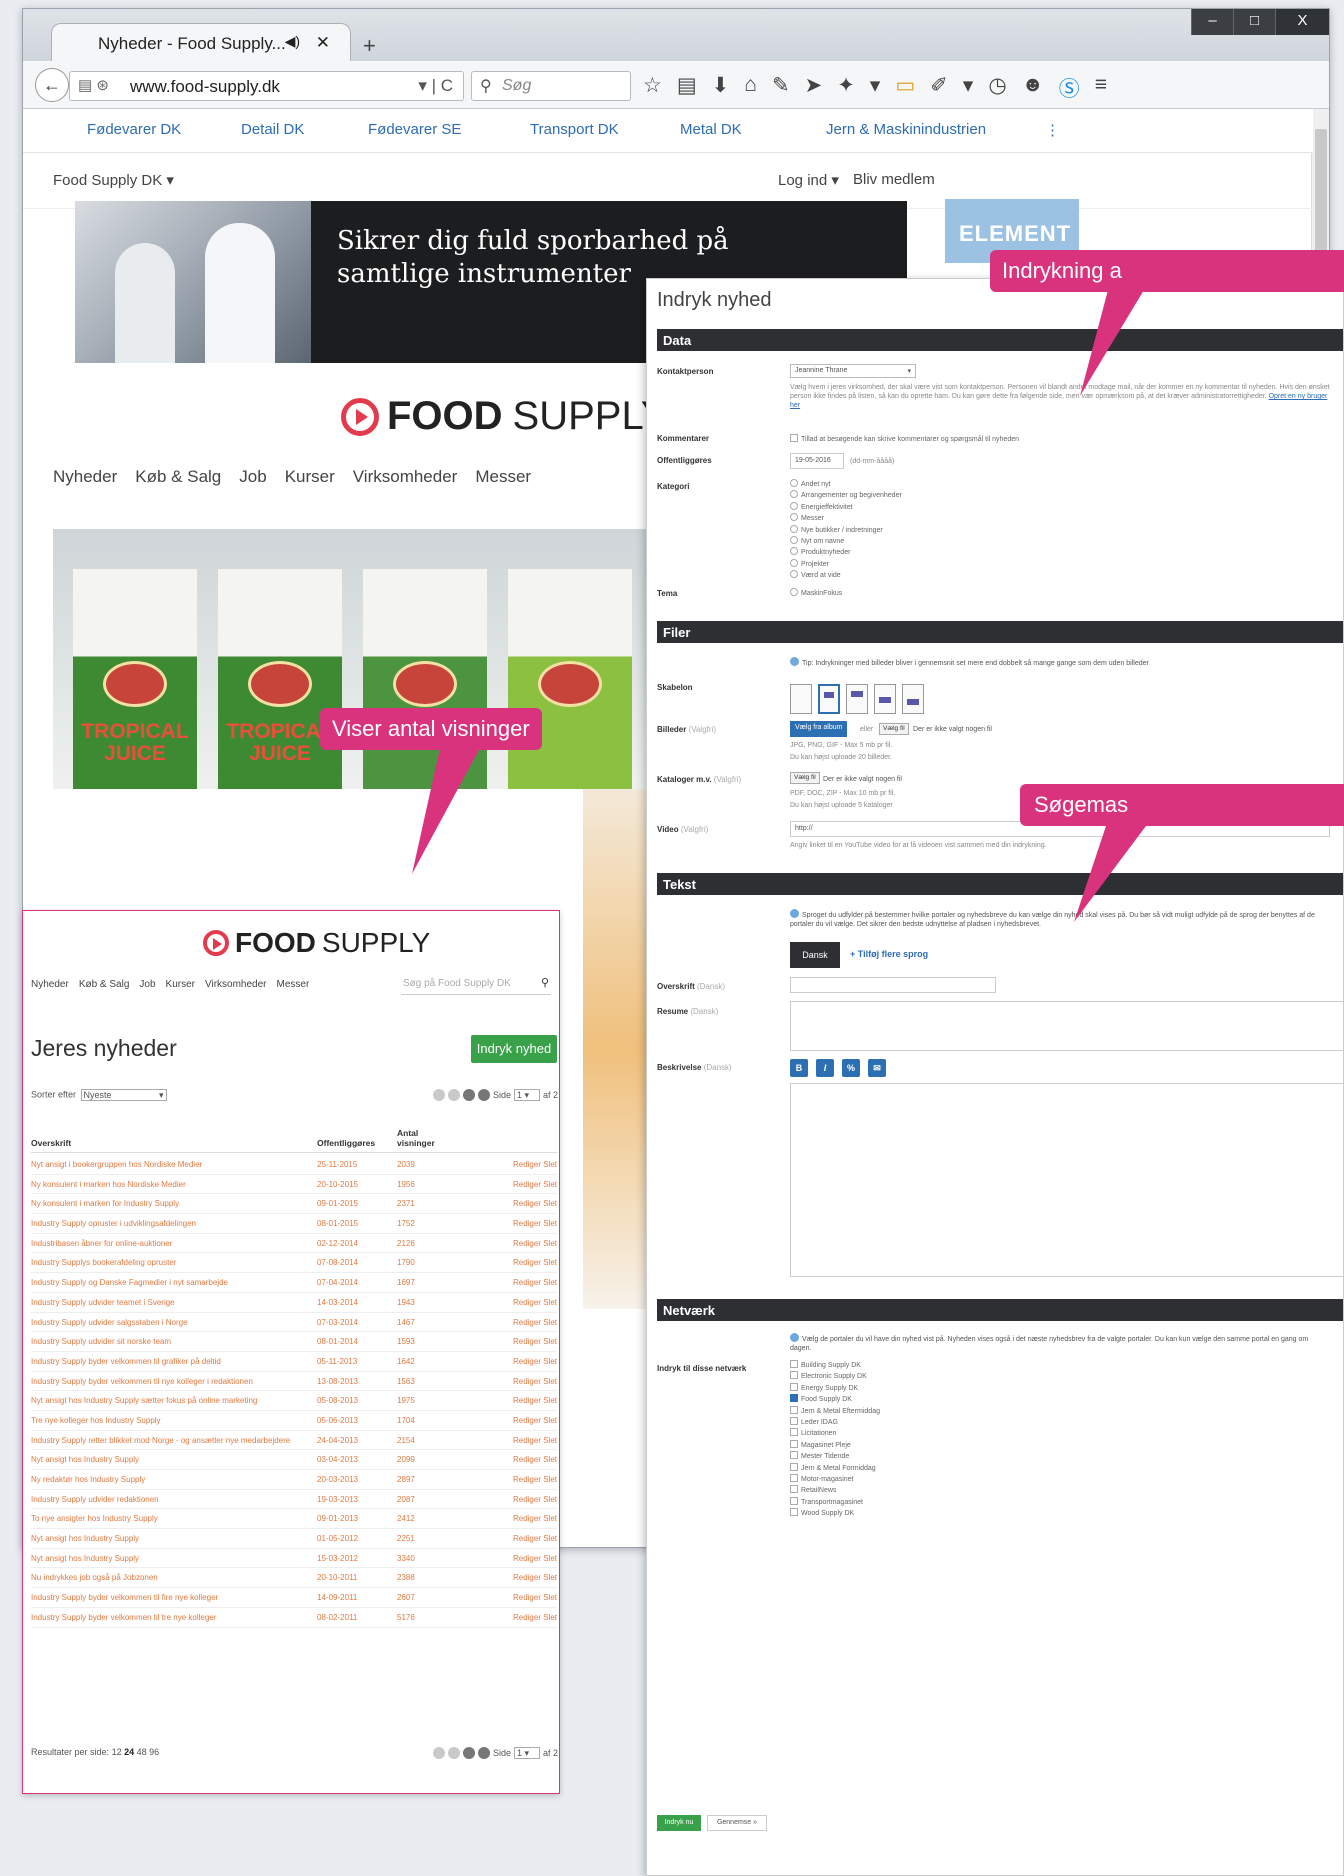 This screenshot has width=1344, height=1876. Describe the element at coordinates (808, 180) in the screenshot. I see `login-menu: Log ind ▾` at that location.